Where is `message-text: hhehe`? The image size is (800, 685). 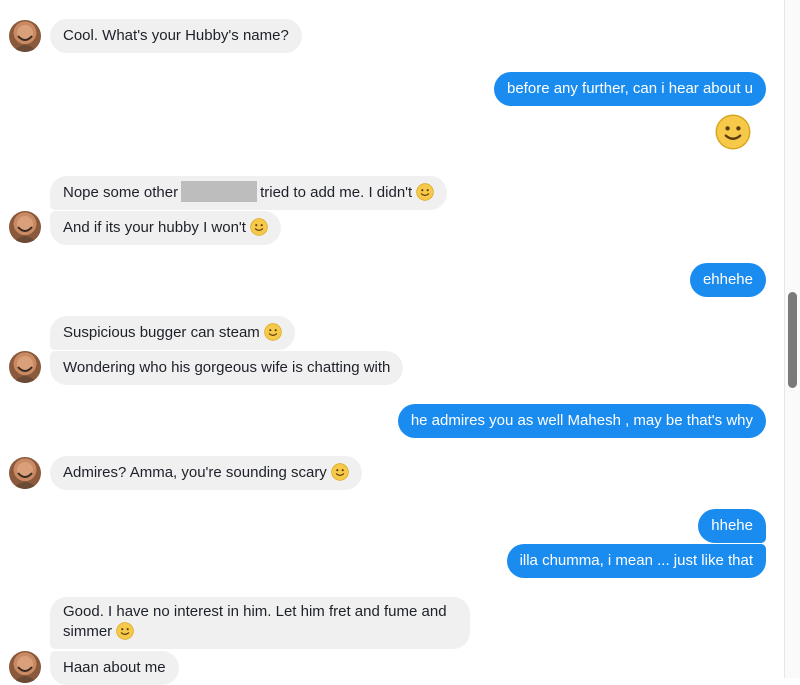 message-text: hhehe is located at coordinates (732, 525).